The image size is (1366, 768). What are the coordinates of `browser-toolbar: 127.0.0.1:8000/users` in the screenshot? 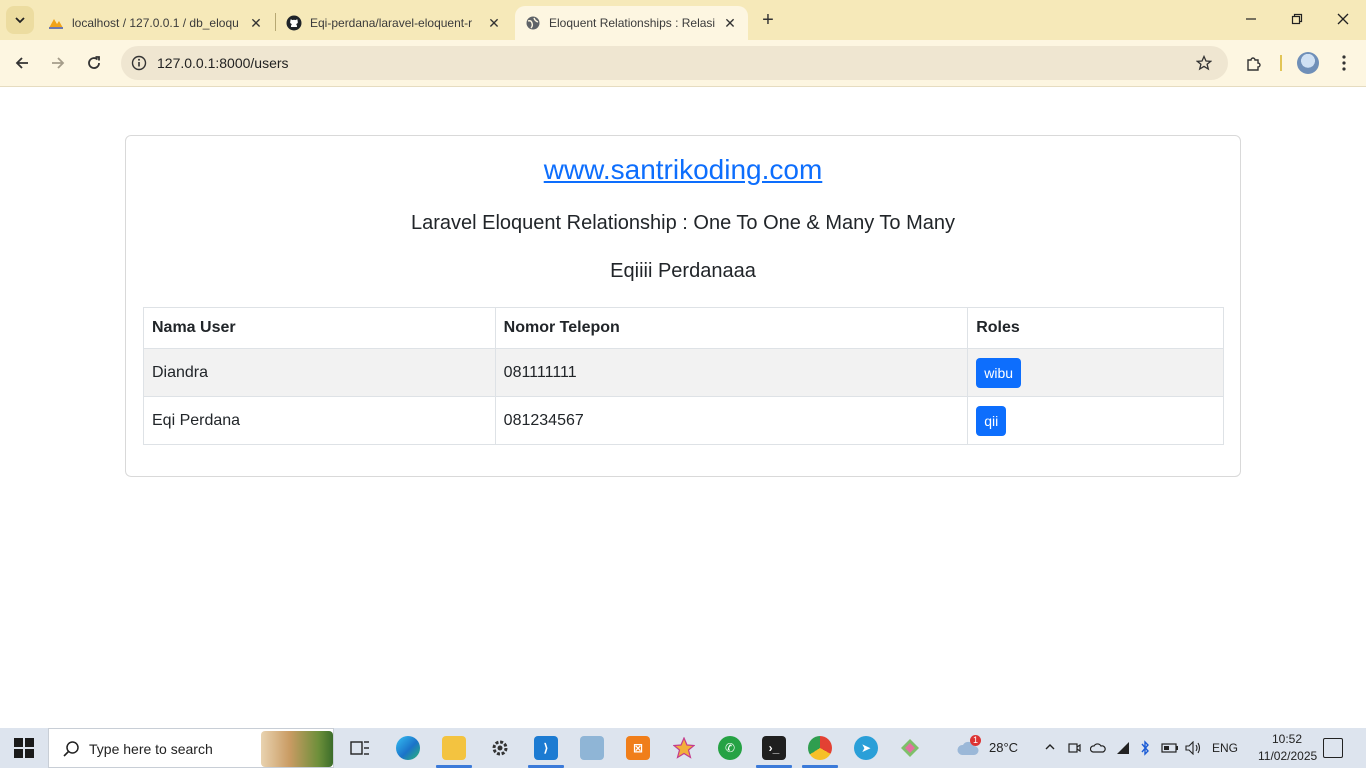 It's located at (683, 63).